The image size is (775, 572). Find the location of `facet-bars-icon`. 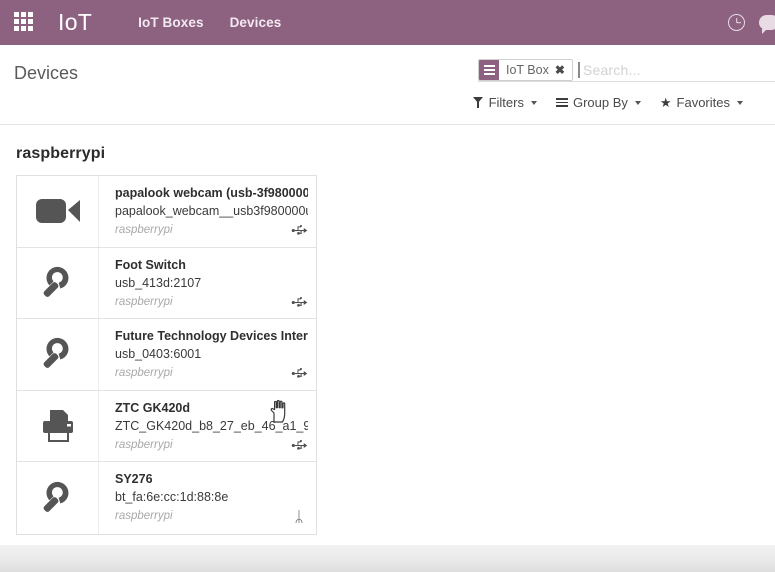

facet-bars-icon is located at coordinates (489, 69).